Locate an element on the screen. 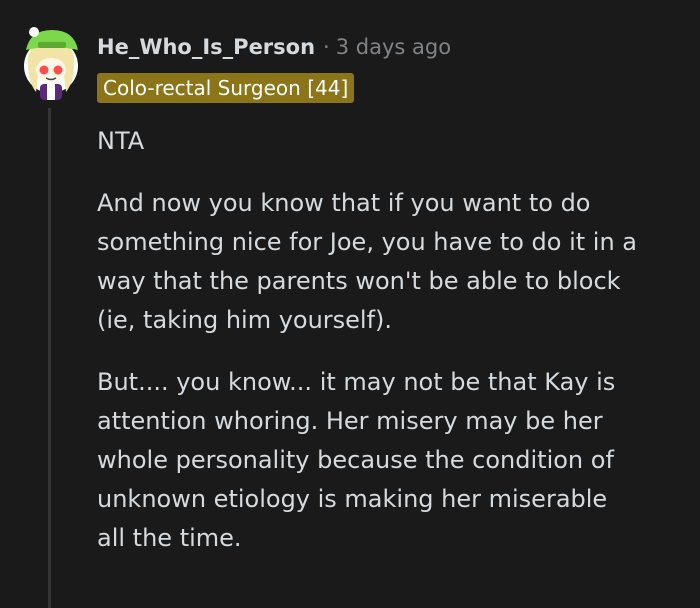  comment-text-line: unknown etiology is making her miserable is located at coordinates (352, 499).